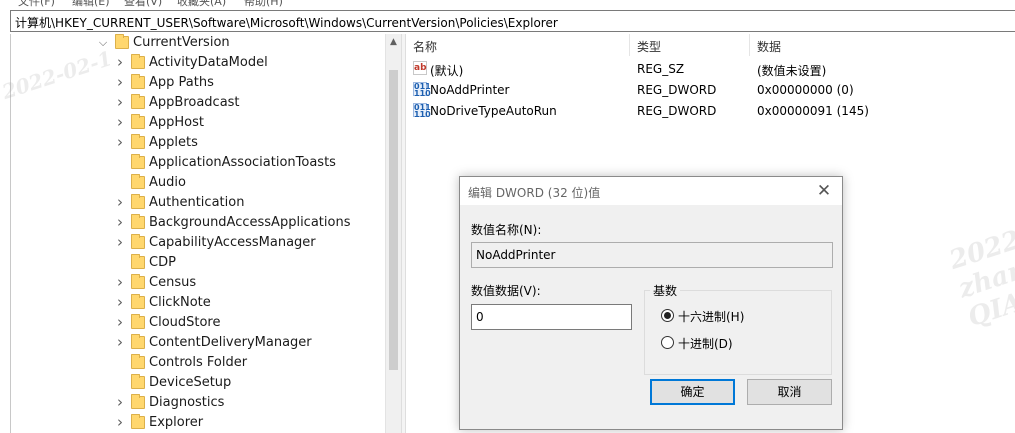 Image resolution: width=1015 pixels, height=433 pixels. What do you see at coordinates (667, 315) in the screenshot?
I see `hex-radio` at bounding box center [667, 315].